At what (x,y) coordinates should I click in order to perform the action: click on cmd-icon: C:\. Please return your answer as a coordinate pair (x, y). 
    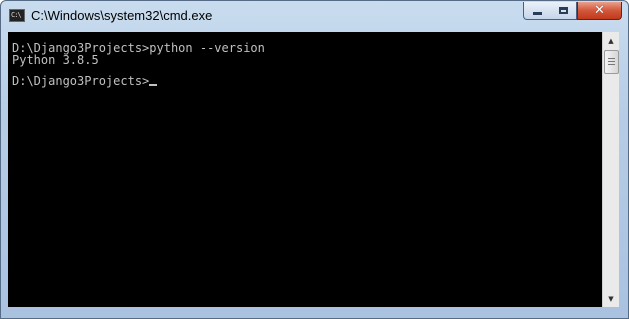
    Looking at the image, I should click on (17, 15).